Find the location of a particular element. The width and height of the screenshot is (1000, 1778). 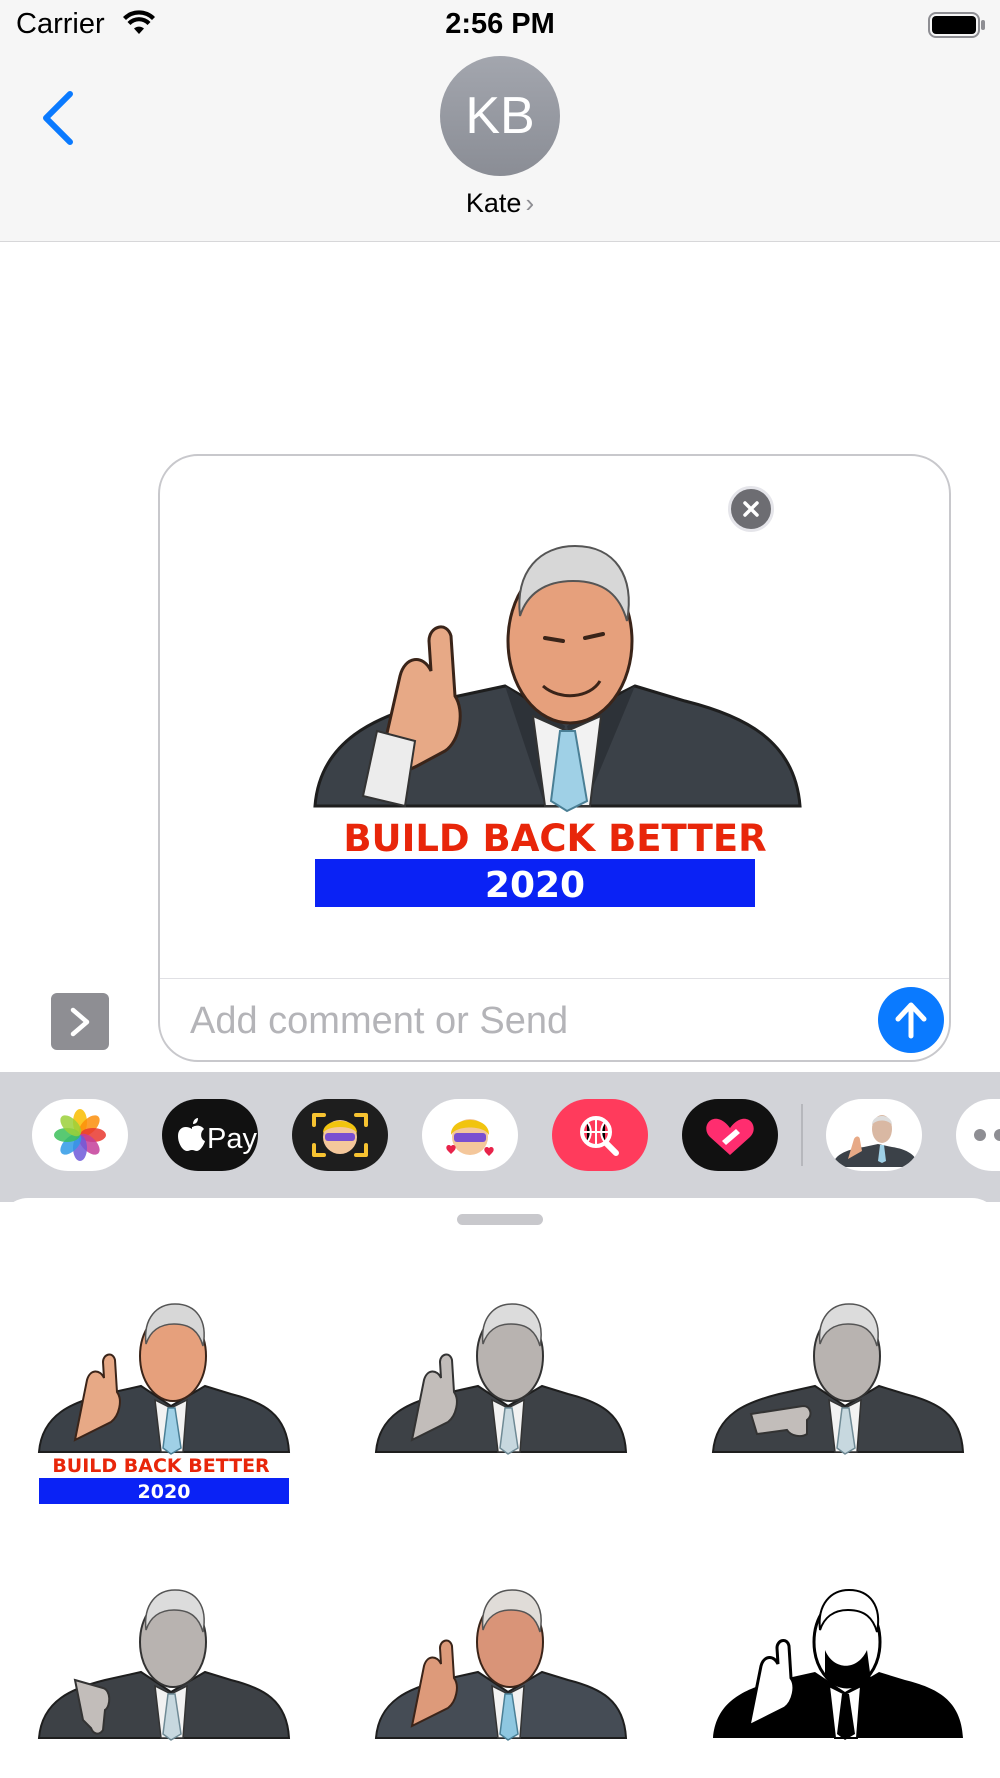

battery-icon is located at coordinates (956, 25).